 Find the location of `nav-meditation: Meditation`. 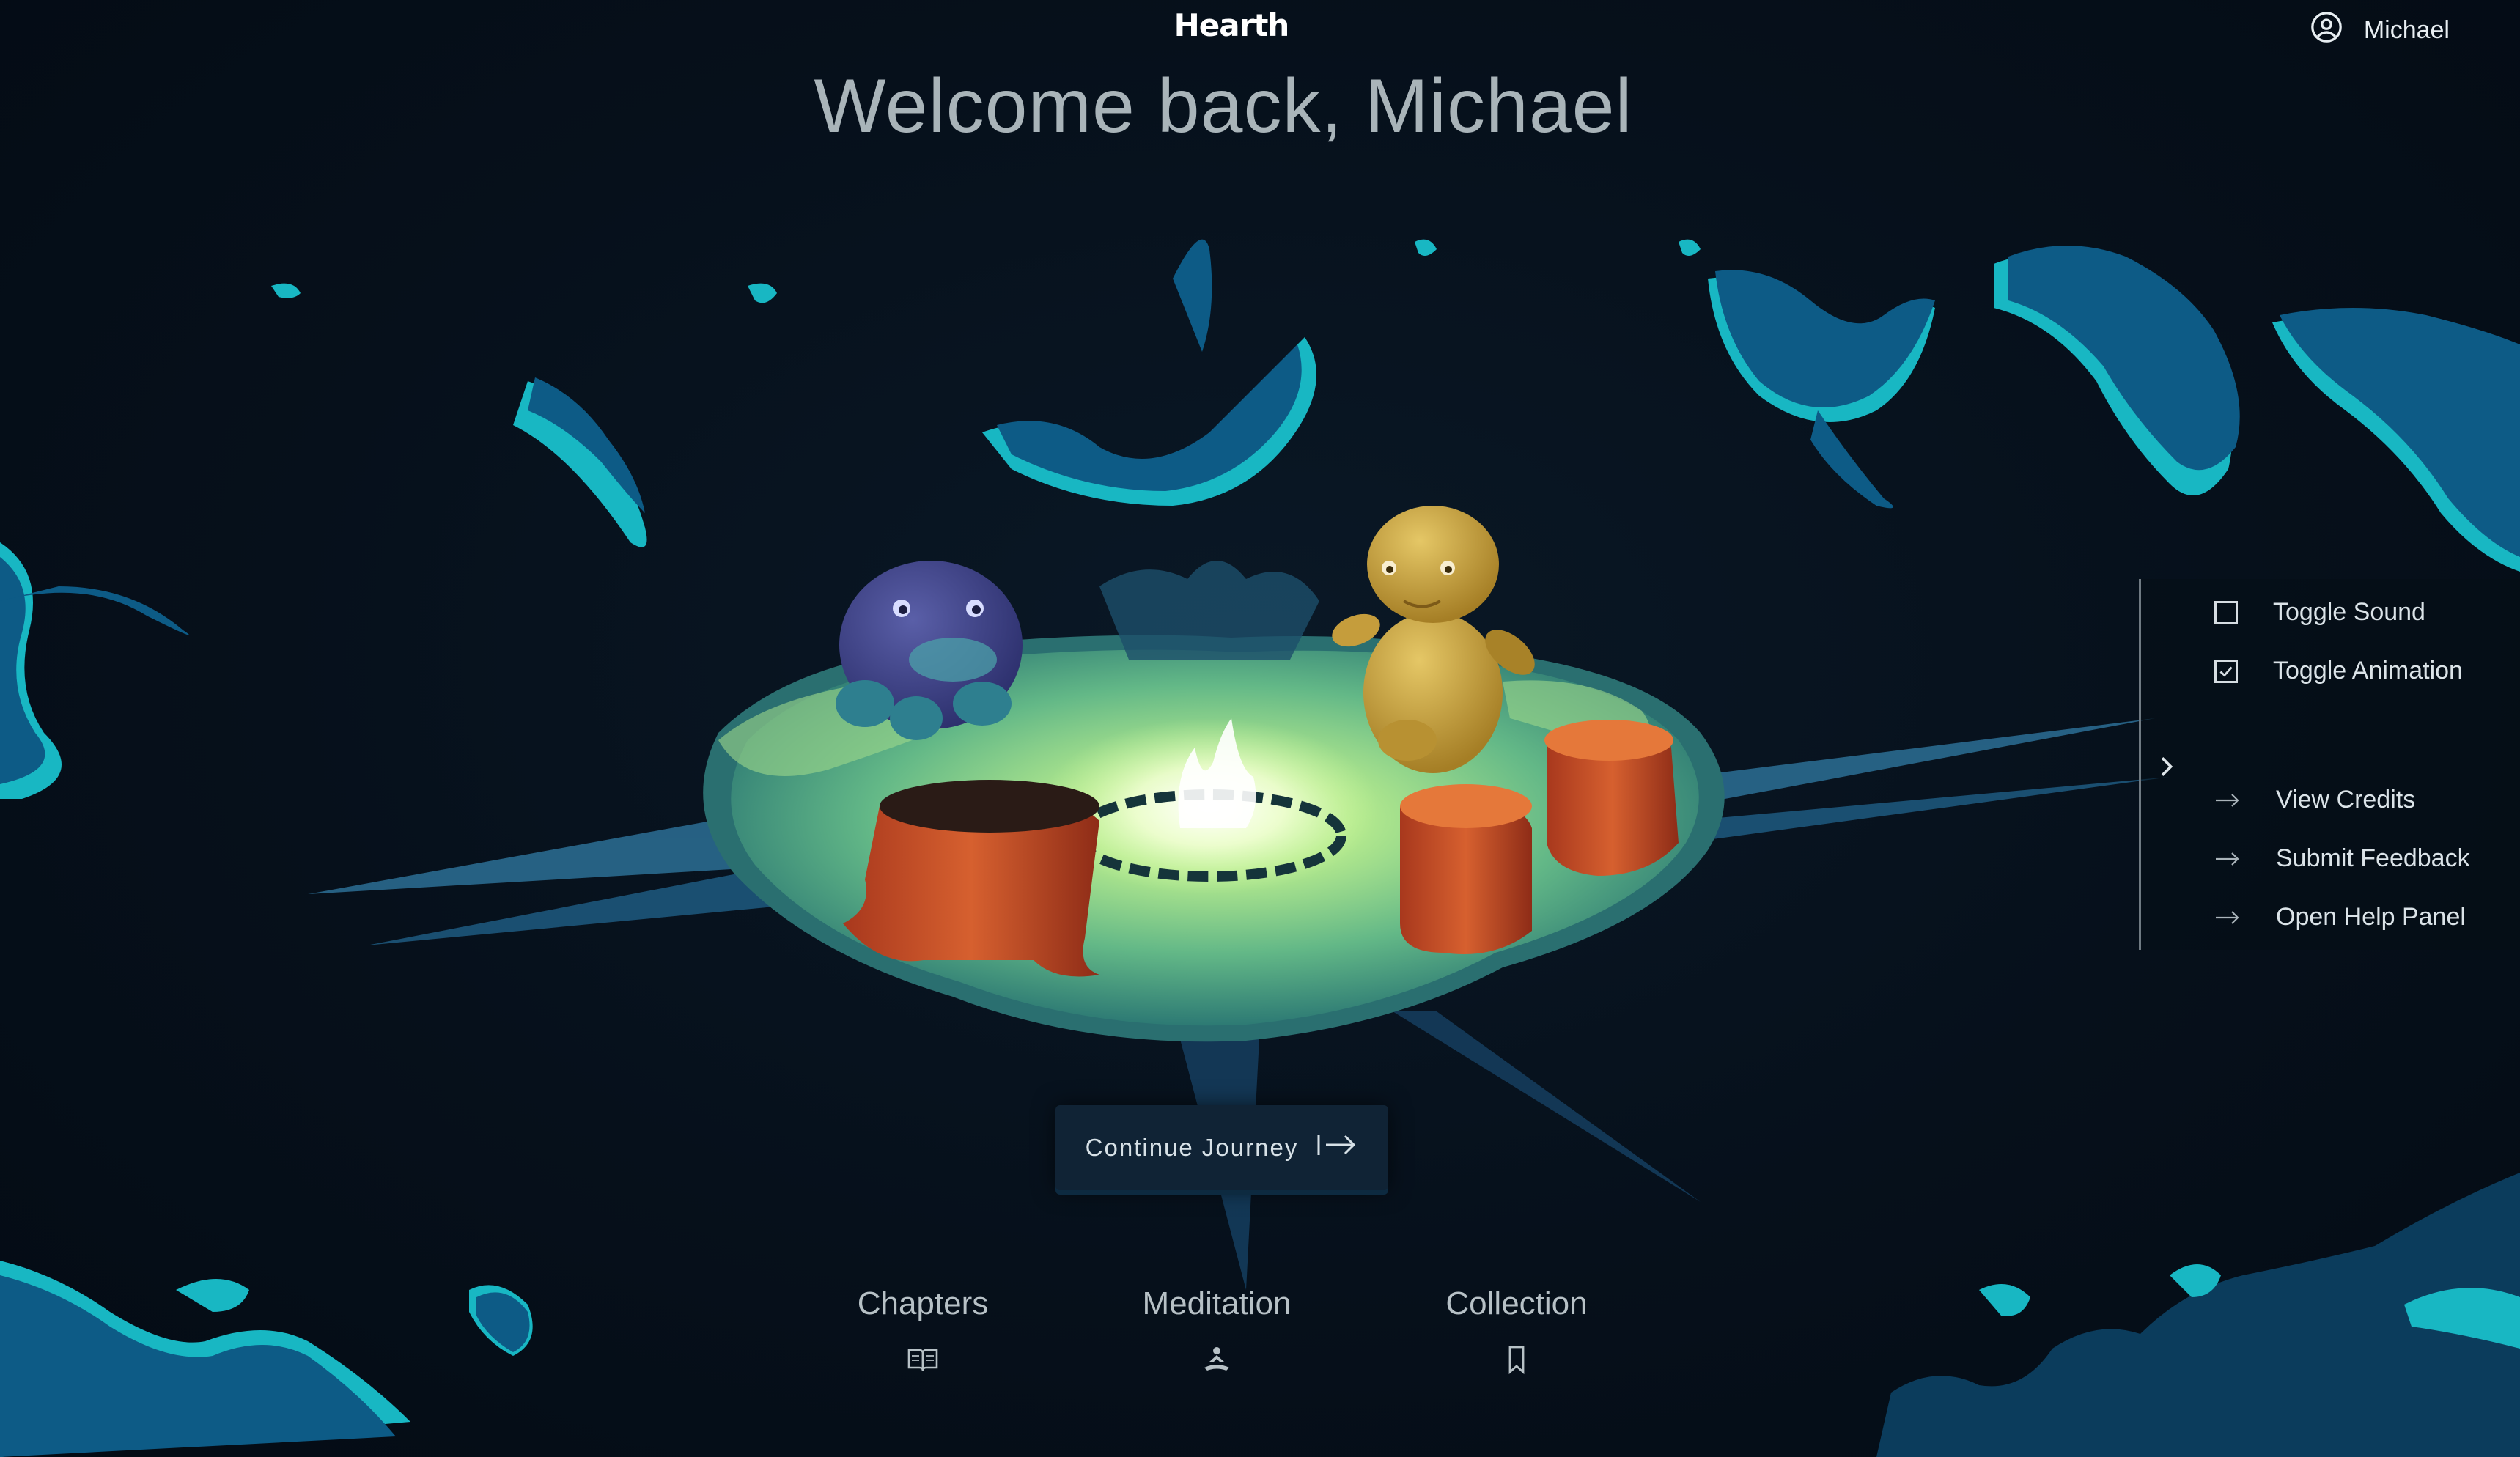

nav-meditation: Meditation is located at coordinates (1216, 1334).